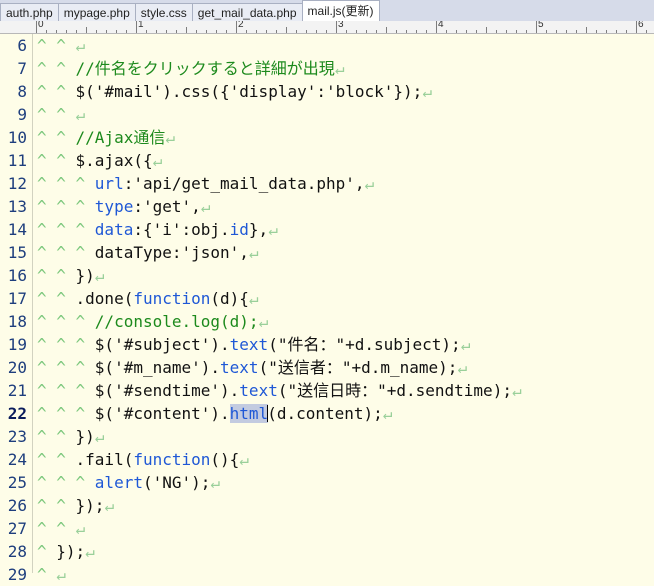  I want to click on code-keyword: text, so click(249, 344).